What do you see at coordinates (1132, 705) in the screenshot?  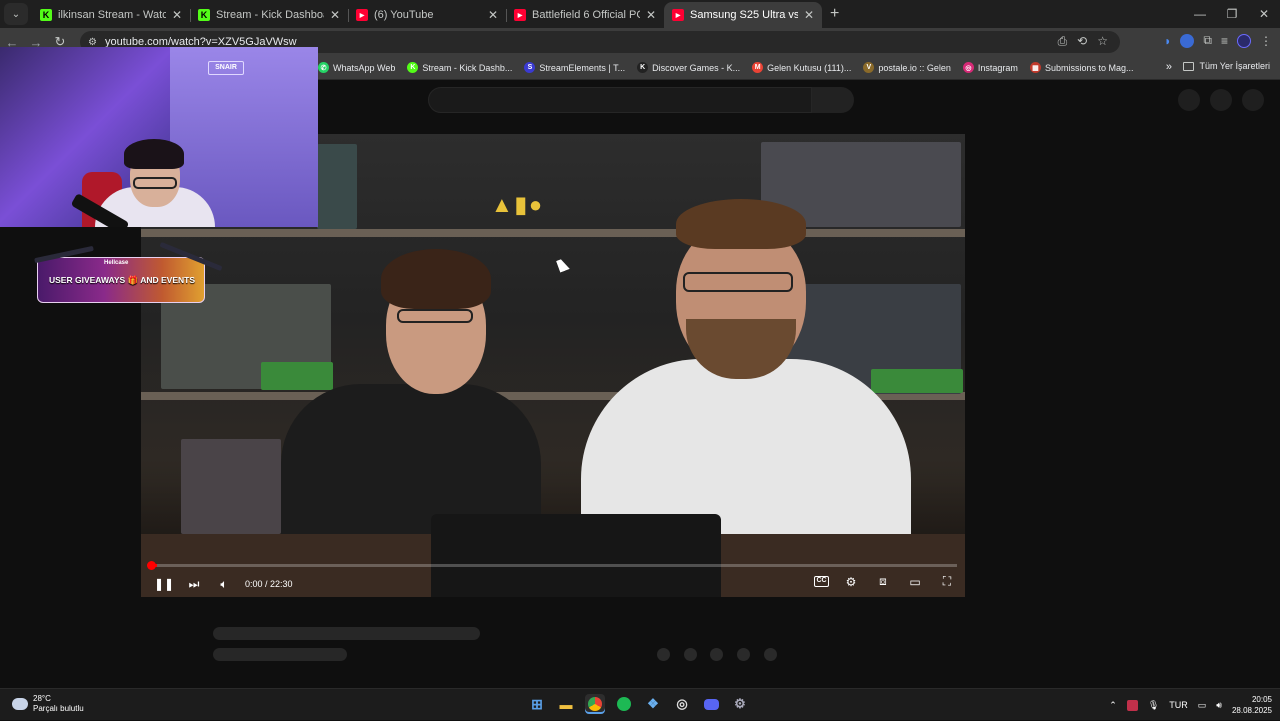 I see `tray-app-icon` at bounding box center [1132, 705].